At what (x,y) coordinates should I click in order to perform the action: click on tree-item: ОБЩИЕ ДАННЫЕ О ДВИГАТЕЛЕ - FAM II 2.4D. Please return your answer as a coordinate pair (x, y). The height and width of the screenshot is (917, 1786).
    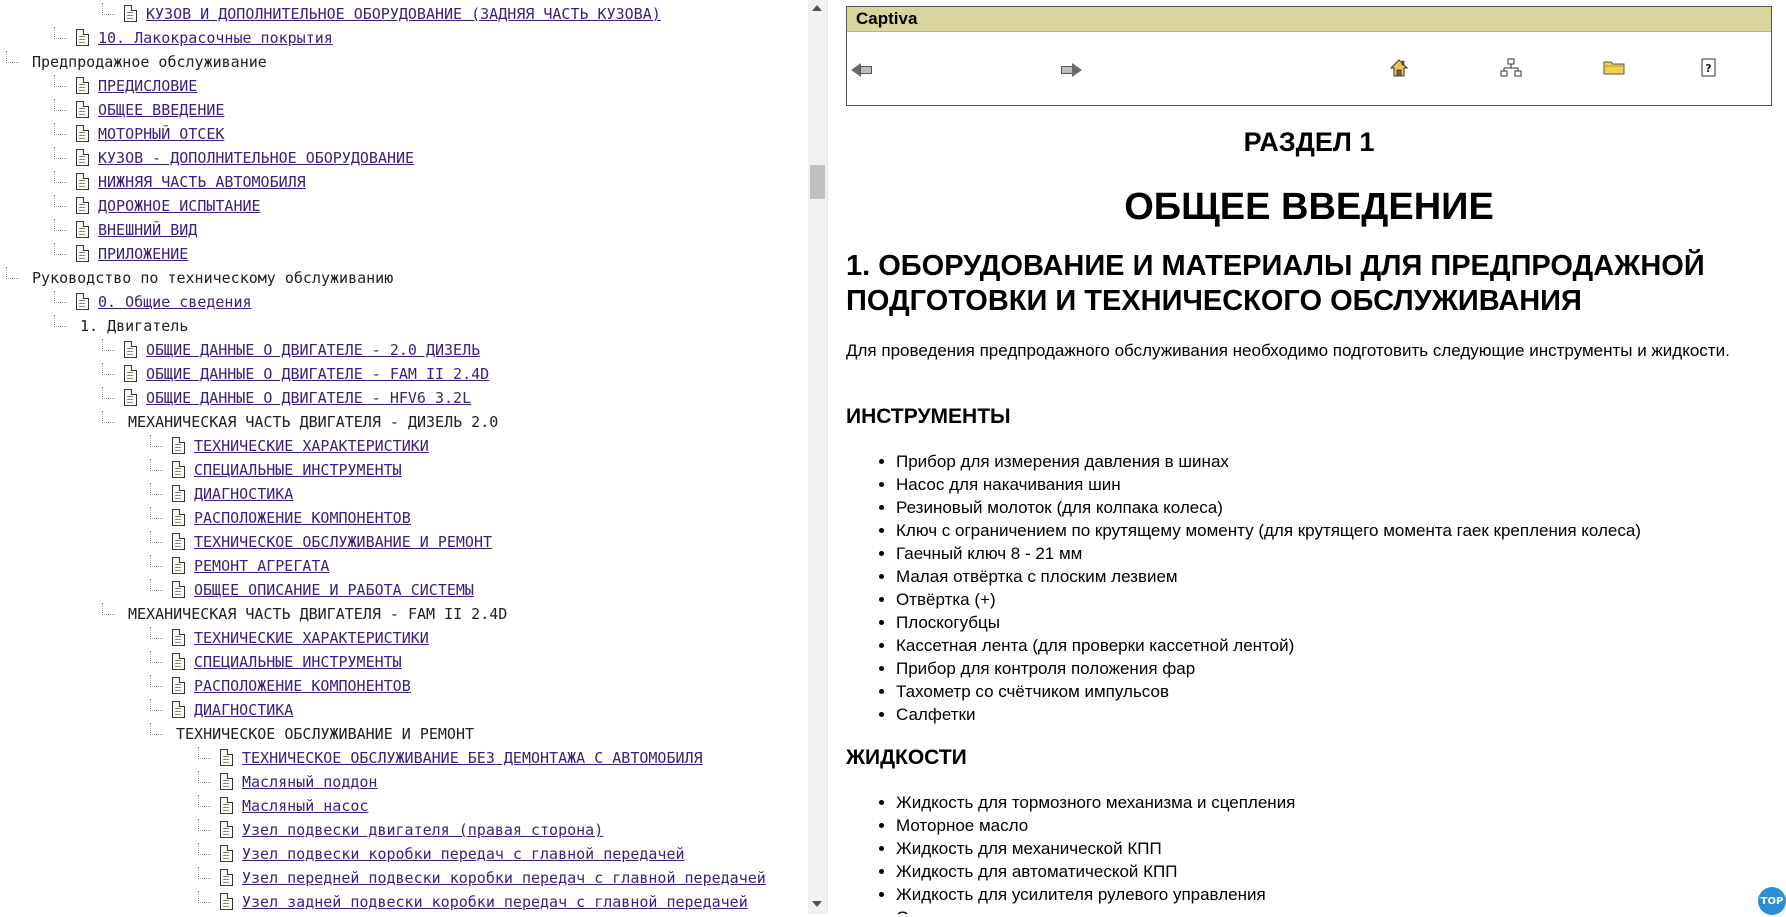
    Looking at the image, I should click on (404, 374).